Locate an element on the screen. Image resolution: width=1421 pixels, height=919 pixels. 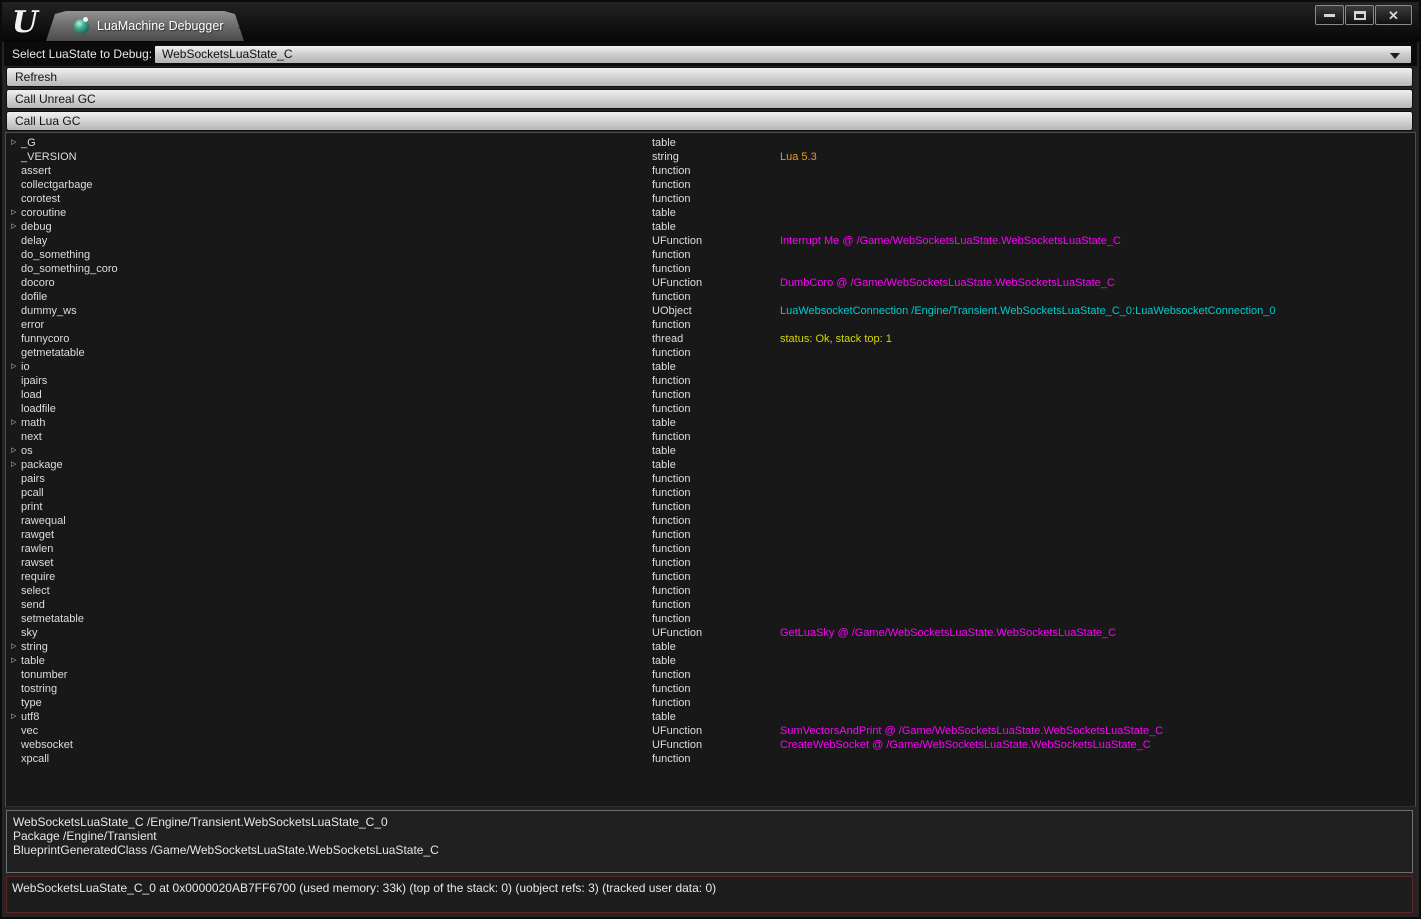
tree-row: send function is located at coordinates (710, 605).